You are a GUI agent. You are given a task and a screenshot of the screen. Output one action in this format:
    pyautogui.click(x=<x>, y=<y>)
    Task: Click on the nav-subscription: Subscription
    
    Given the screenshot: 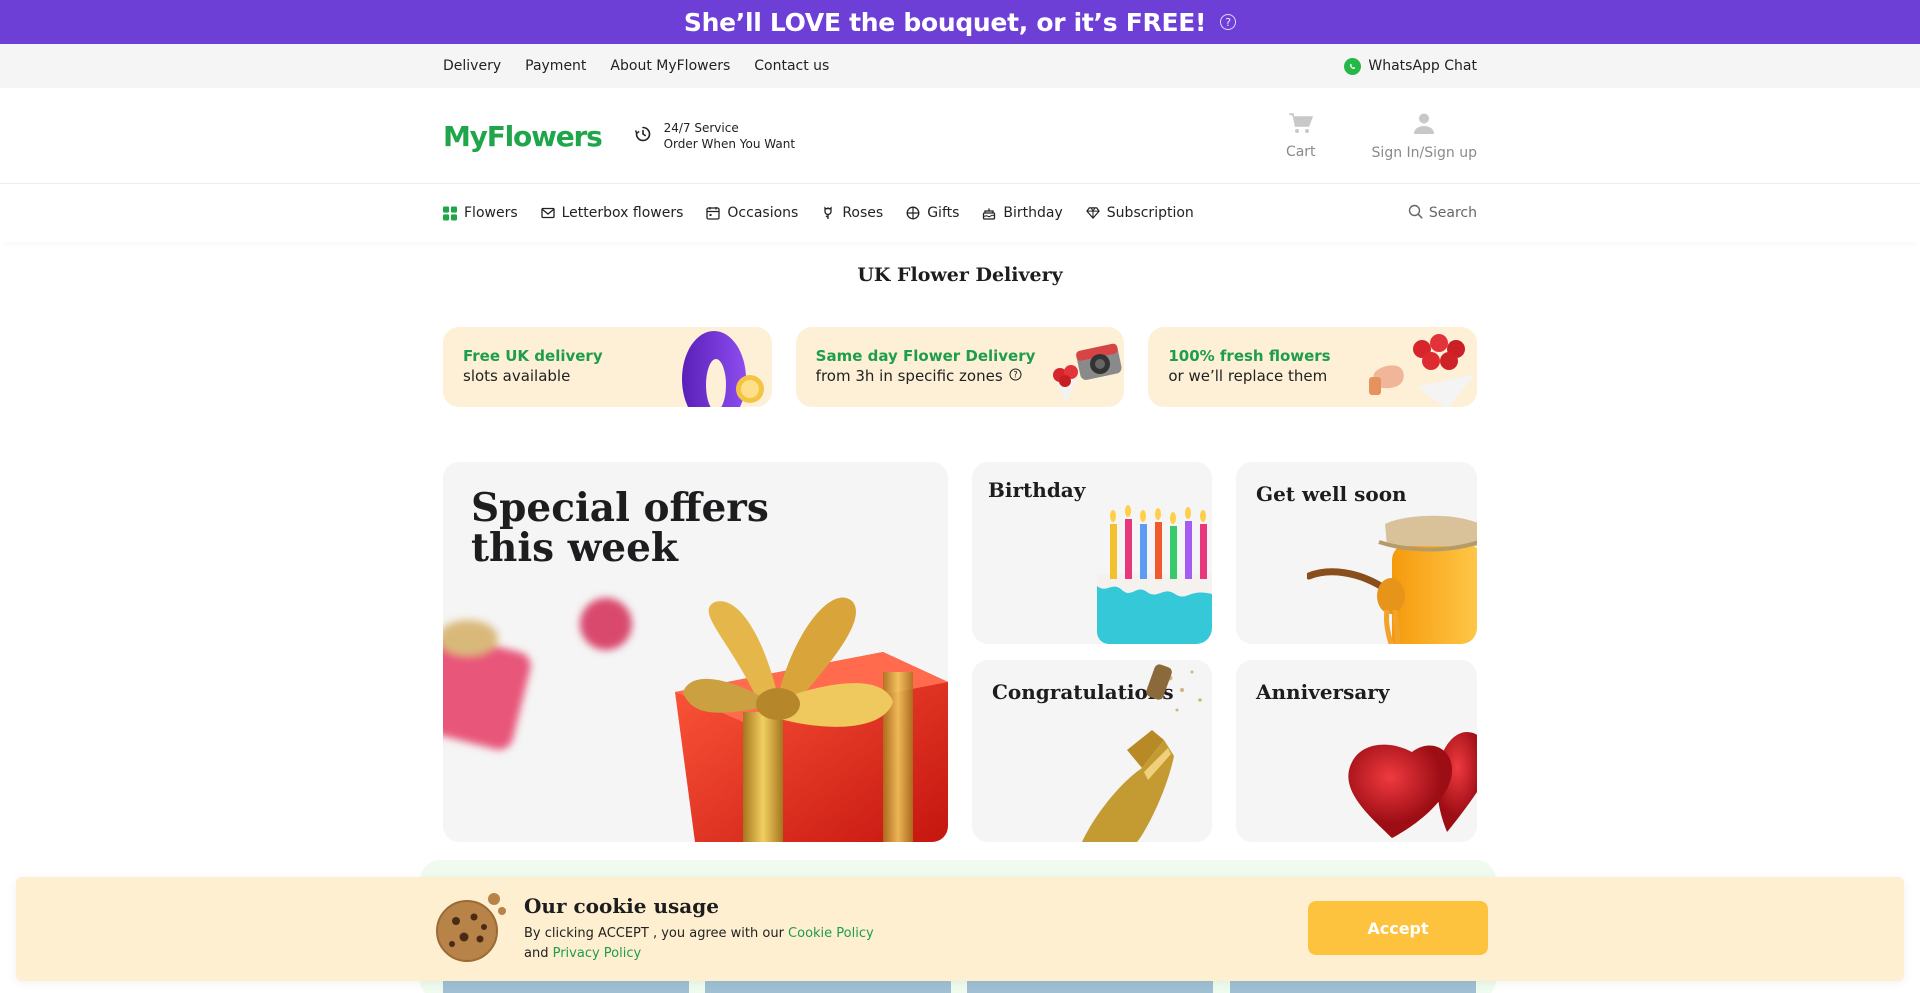 What is the action you would take?
    pyautogui.click(x=1140, y=213)
    